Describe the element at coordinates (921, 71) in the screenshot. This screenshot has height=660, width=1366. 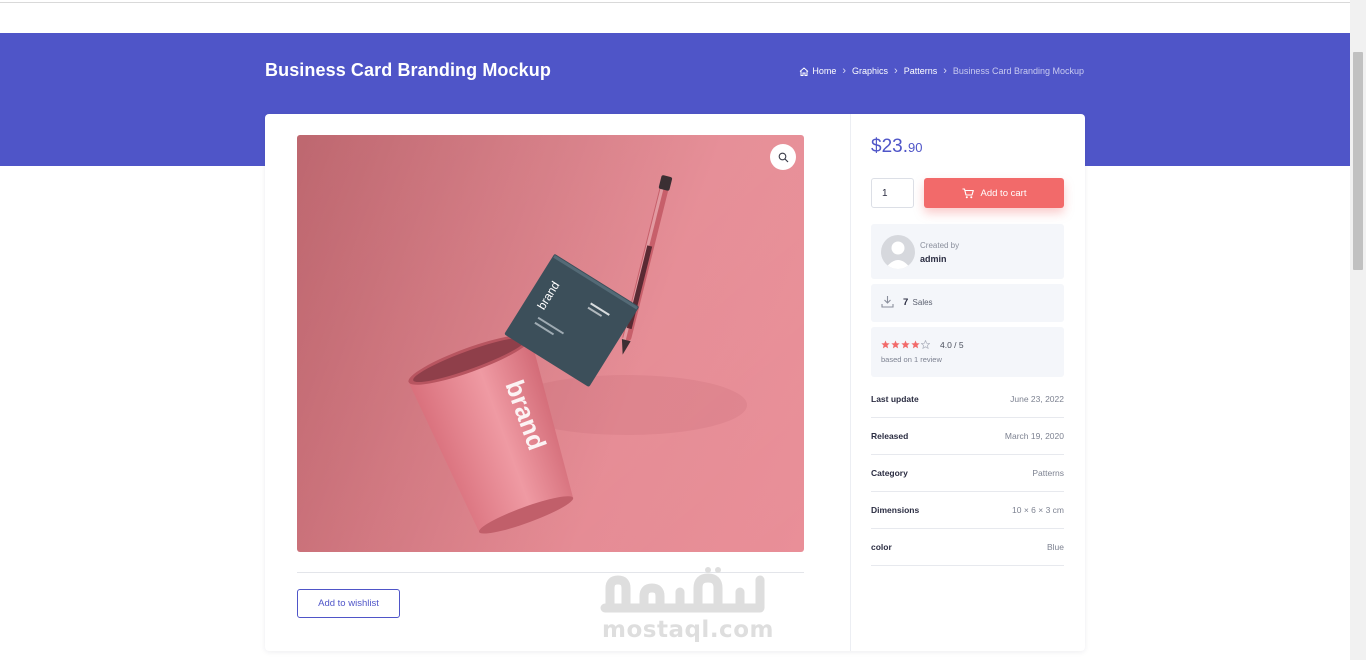
I see `breadcrumb-patterns: Patterns` at that location.